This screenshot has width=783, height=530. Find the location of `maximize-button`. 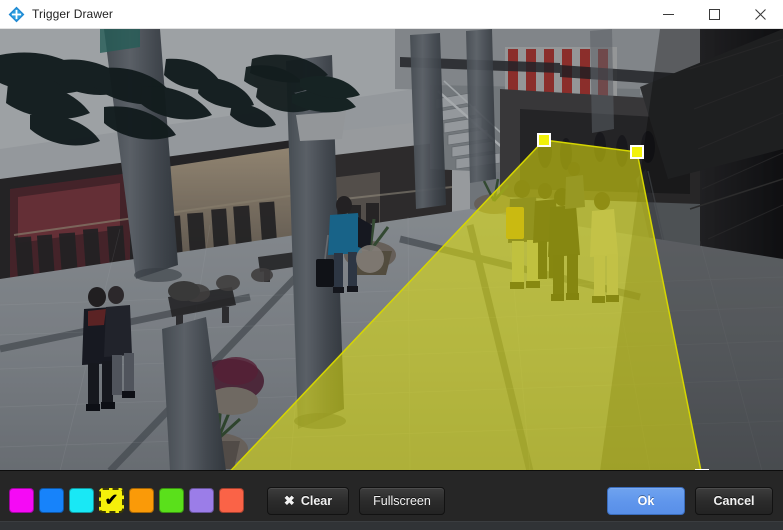

maximize-button is located at coordinates (714, 14).